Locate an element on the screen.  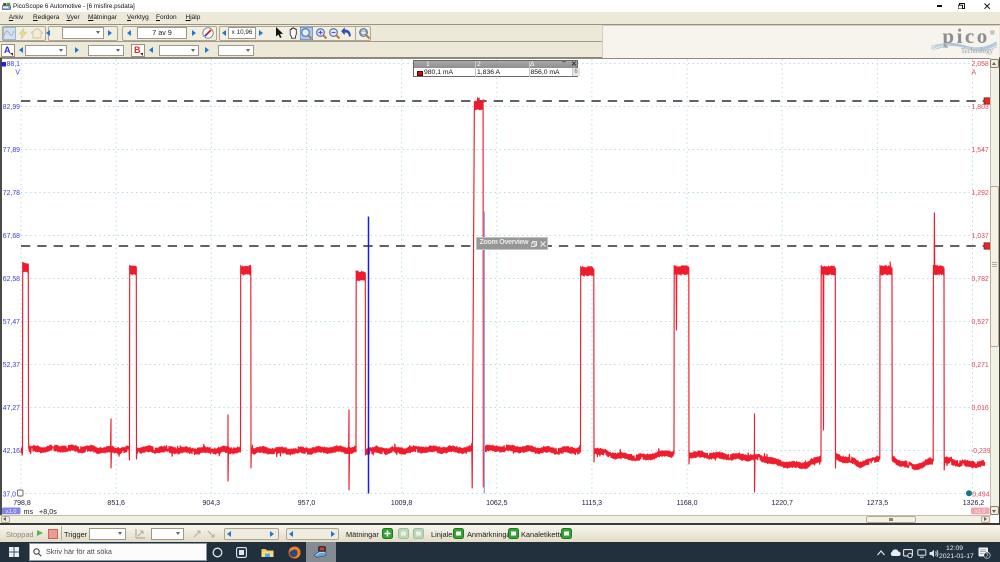
svg-text: 37,0 is located at coordinates (10, 495).